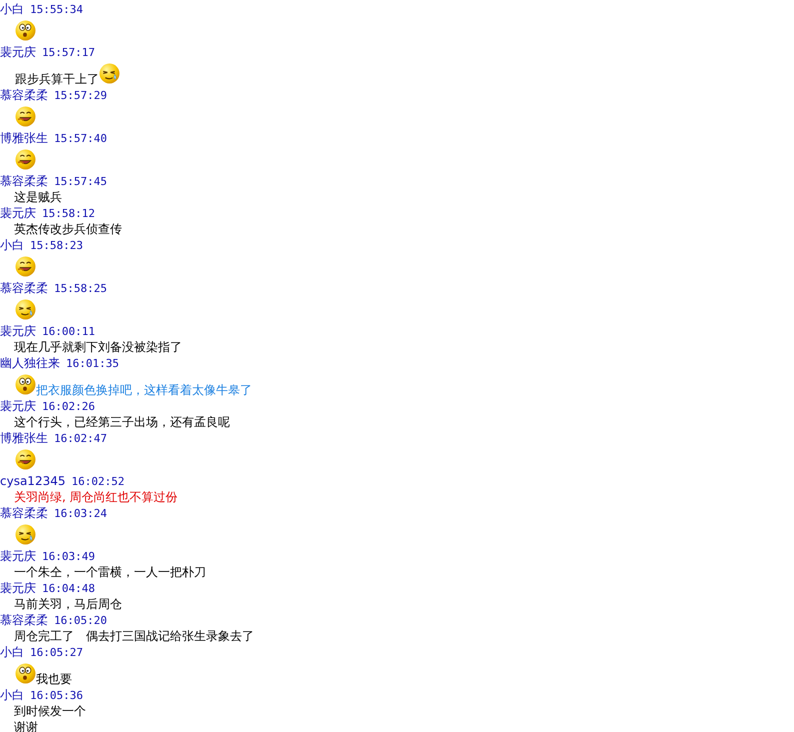 This screenshot has height=732, width=794. What do you see at coordinates (134, 636) in the screenshot?
I see `message-text: 周仓完工了 偶去打三国战记给张生录象去了` at bounding box center [134, 636].